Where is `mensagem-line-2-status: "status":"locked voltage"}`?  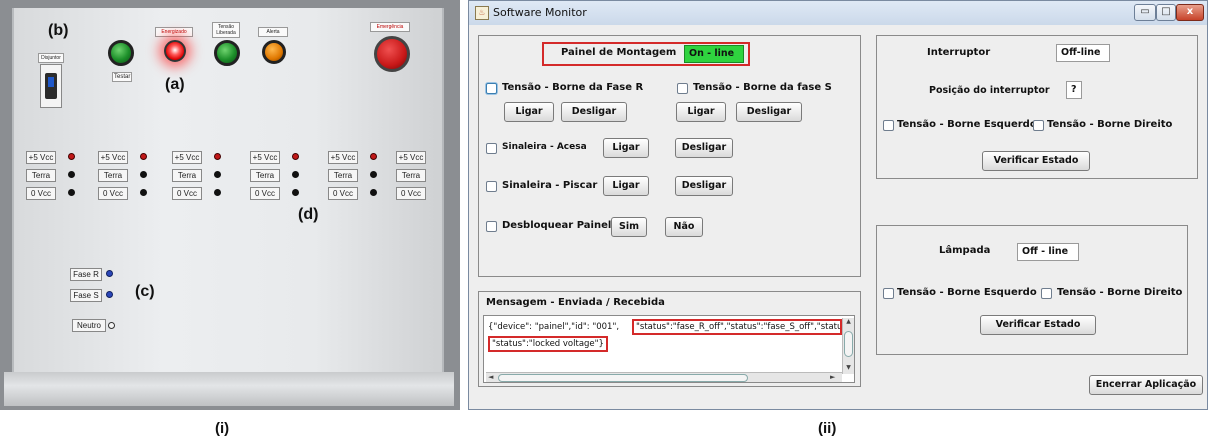
mensagem-line-2-status: "status":"locked voltage"} is located at coordinates (548, 344).